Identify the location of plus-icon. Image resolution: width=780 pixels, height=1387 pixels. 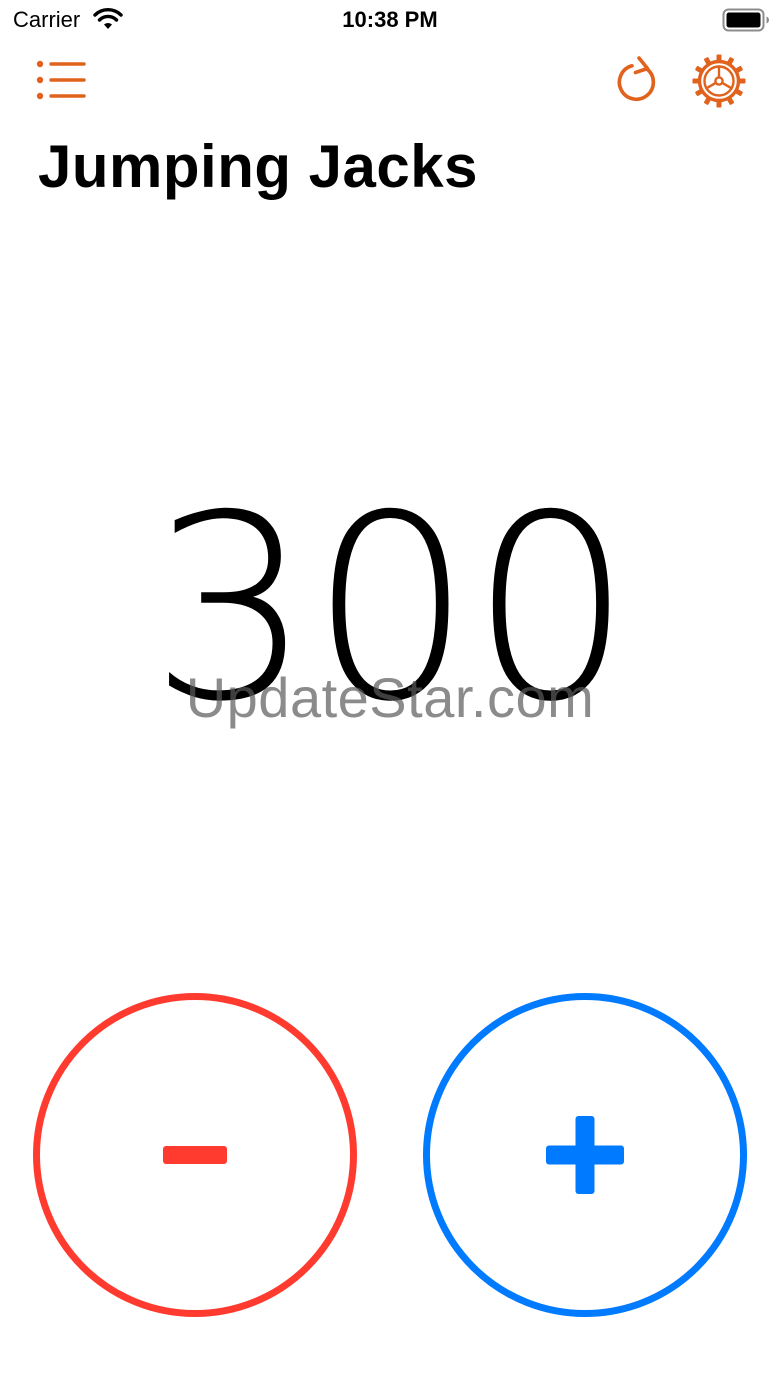
(585, 1155).